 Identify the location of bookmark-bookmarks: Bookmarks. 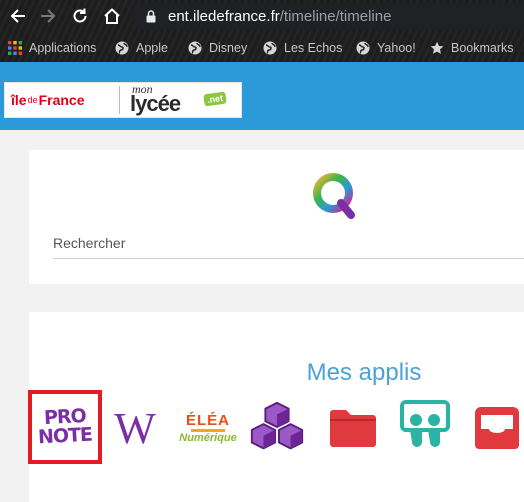
(472, 48).